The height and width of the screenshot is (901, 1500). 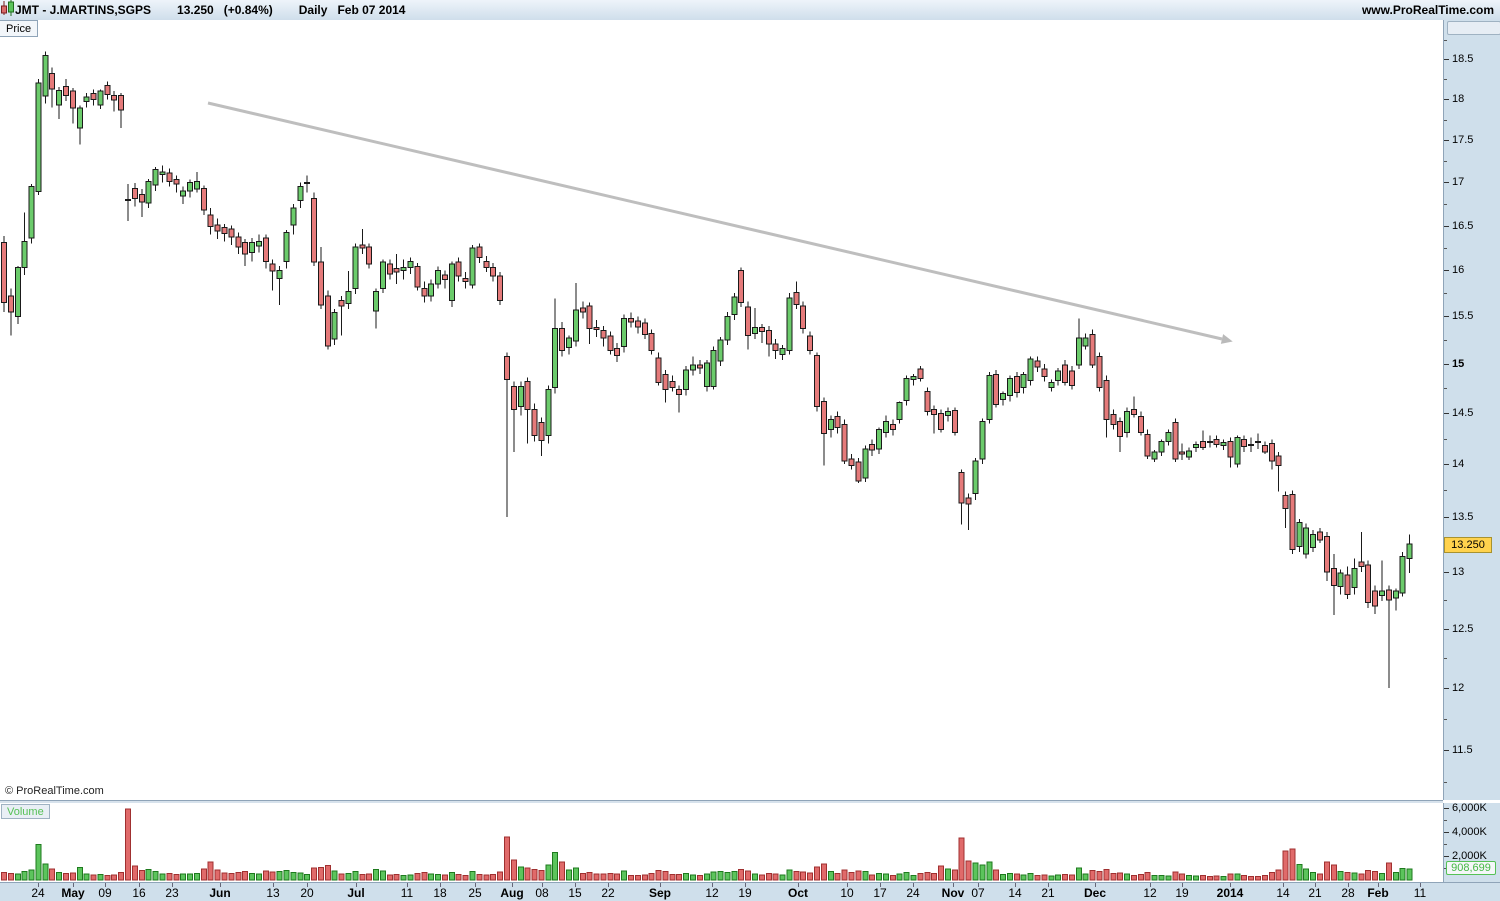 I want to click on date-axis-label: 23, so click(x=172, y=893).